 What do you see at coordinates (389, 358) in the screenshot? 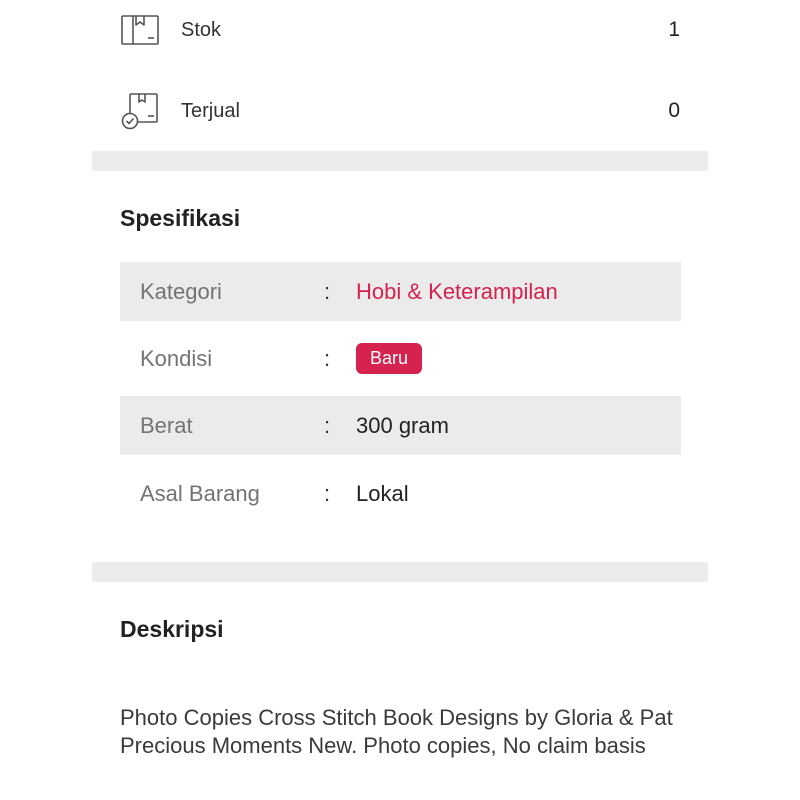
I see `condition-badge: Baru` at bounding box center [389, 358].